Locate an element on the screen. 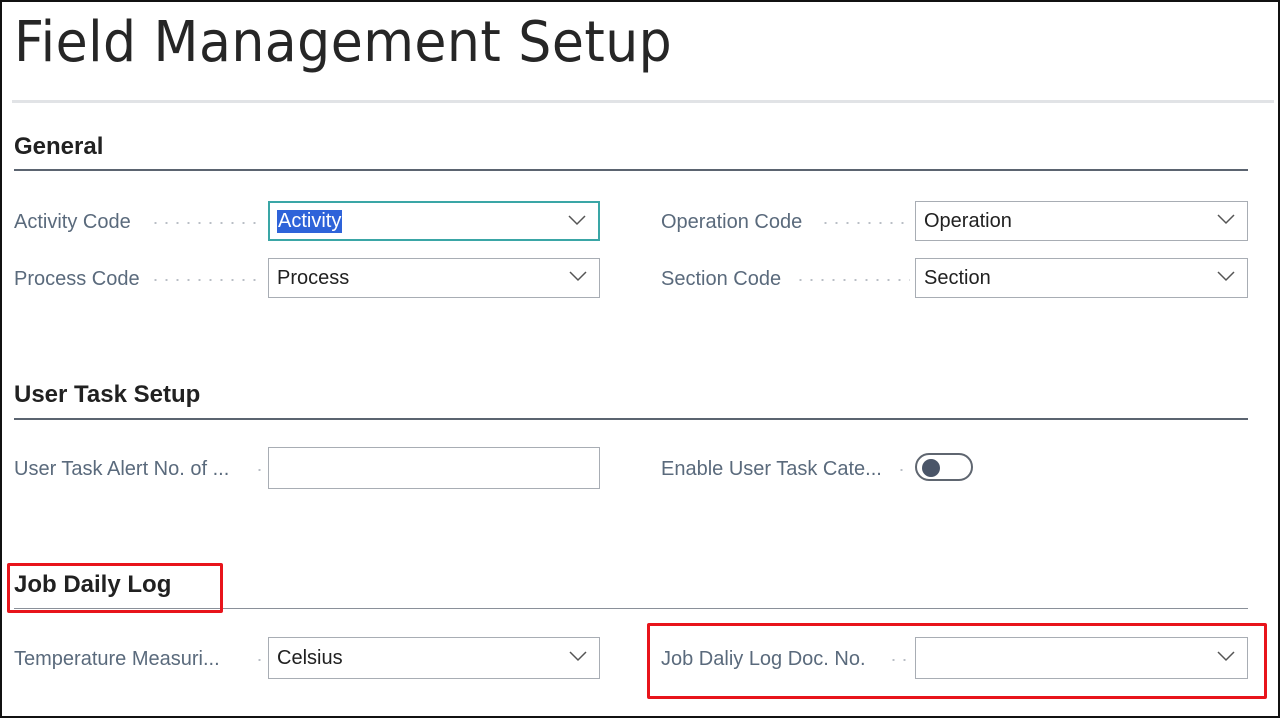 The height and width of the screenshot is (718, 1280). operation-code-label: Operation Code is located at coordinates (732, 222).